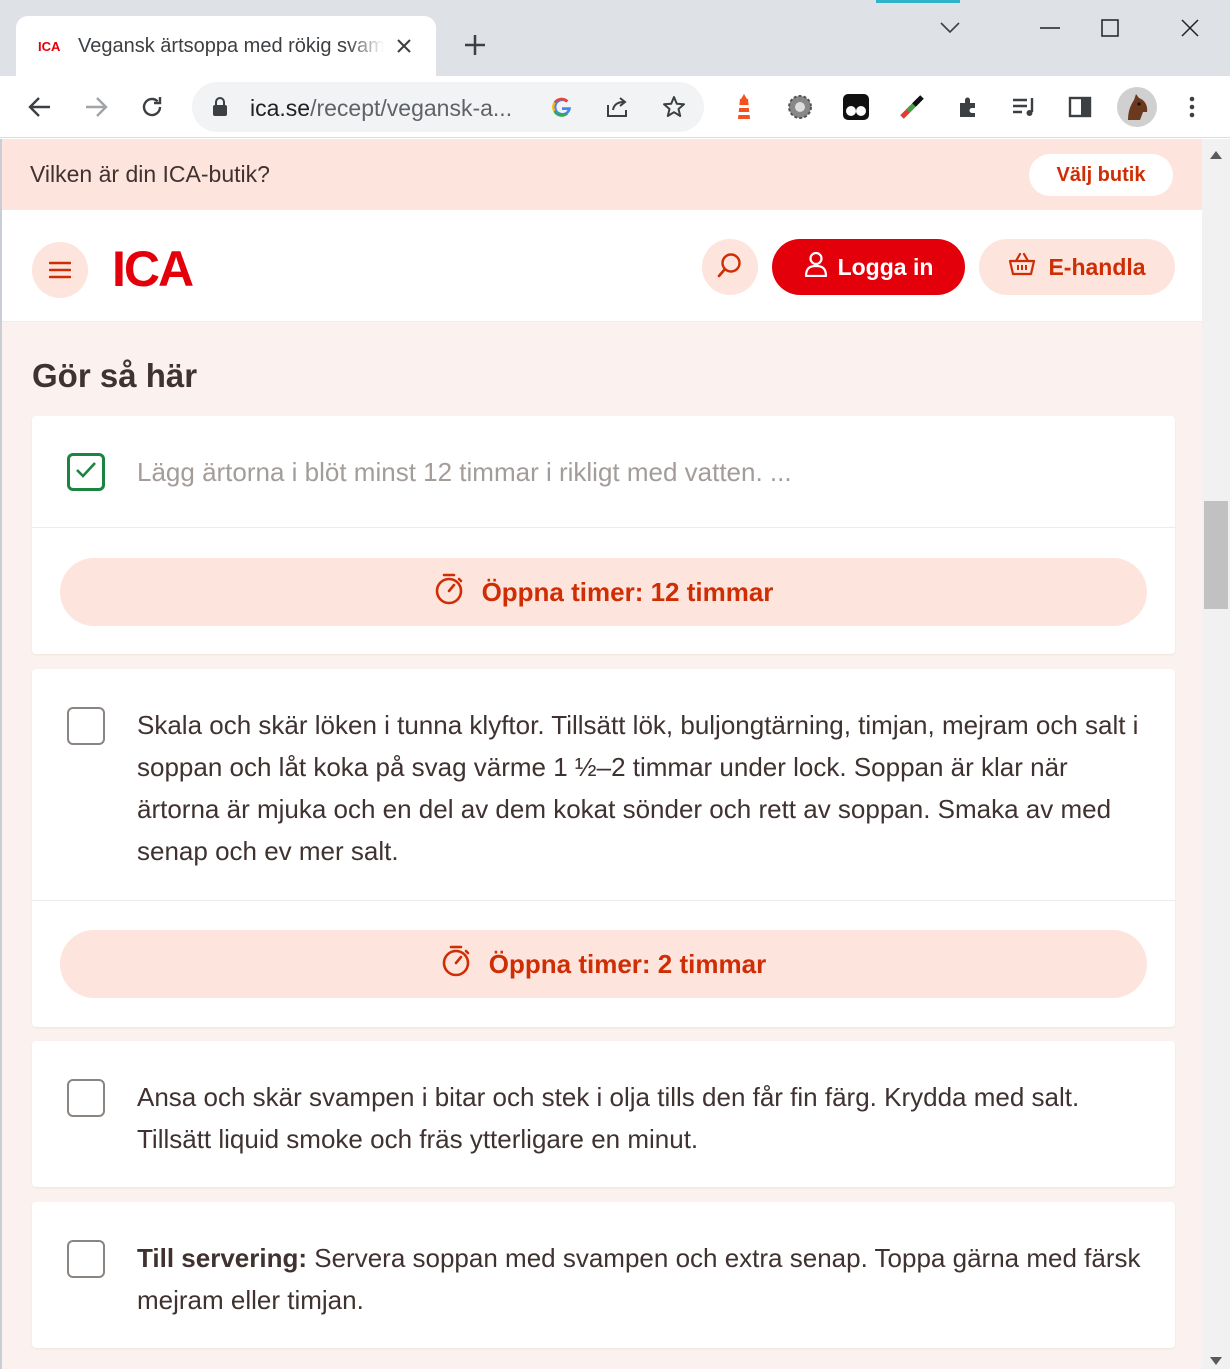 Image resolution: width=1230 pixels, height=1369 pixels. Describe the element at coordinates (562, 107) in the screenshot. I see `google-lens-icon` at that location.